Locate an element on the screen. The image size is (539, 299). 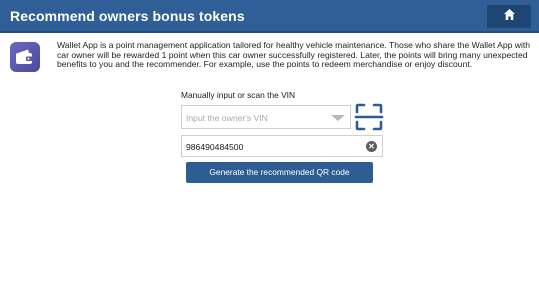
chevron-down-icon is located at coordinates (338, 118).